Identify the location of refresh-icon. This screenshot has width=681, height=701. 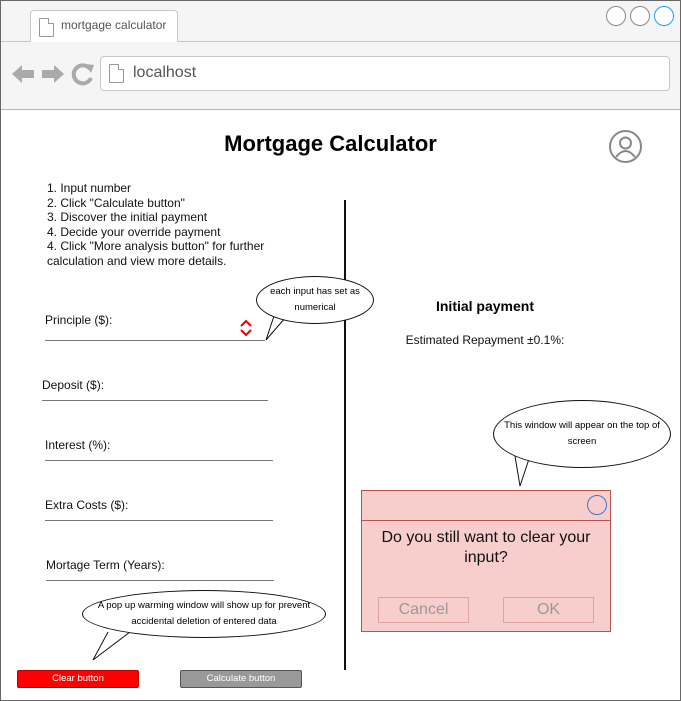
(83, 74).